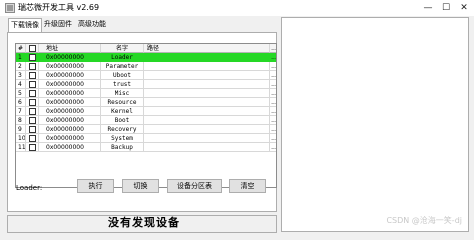 The image size is (474, 240). Describe the element at coordinates (122, 57) in the screenshot. I see `row-name: Loader` at that location.